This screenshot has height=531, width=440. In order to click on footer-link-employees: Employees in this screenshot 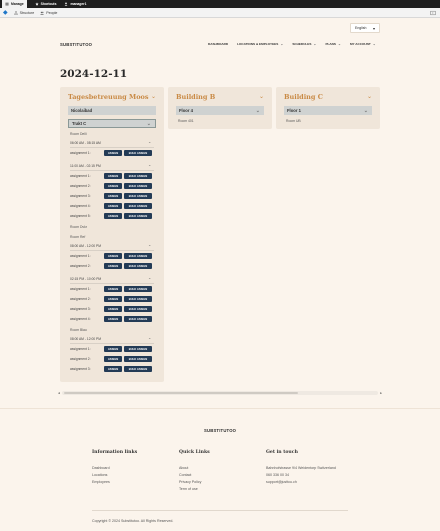, I will do `click(101, 482)`.